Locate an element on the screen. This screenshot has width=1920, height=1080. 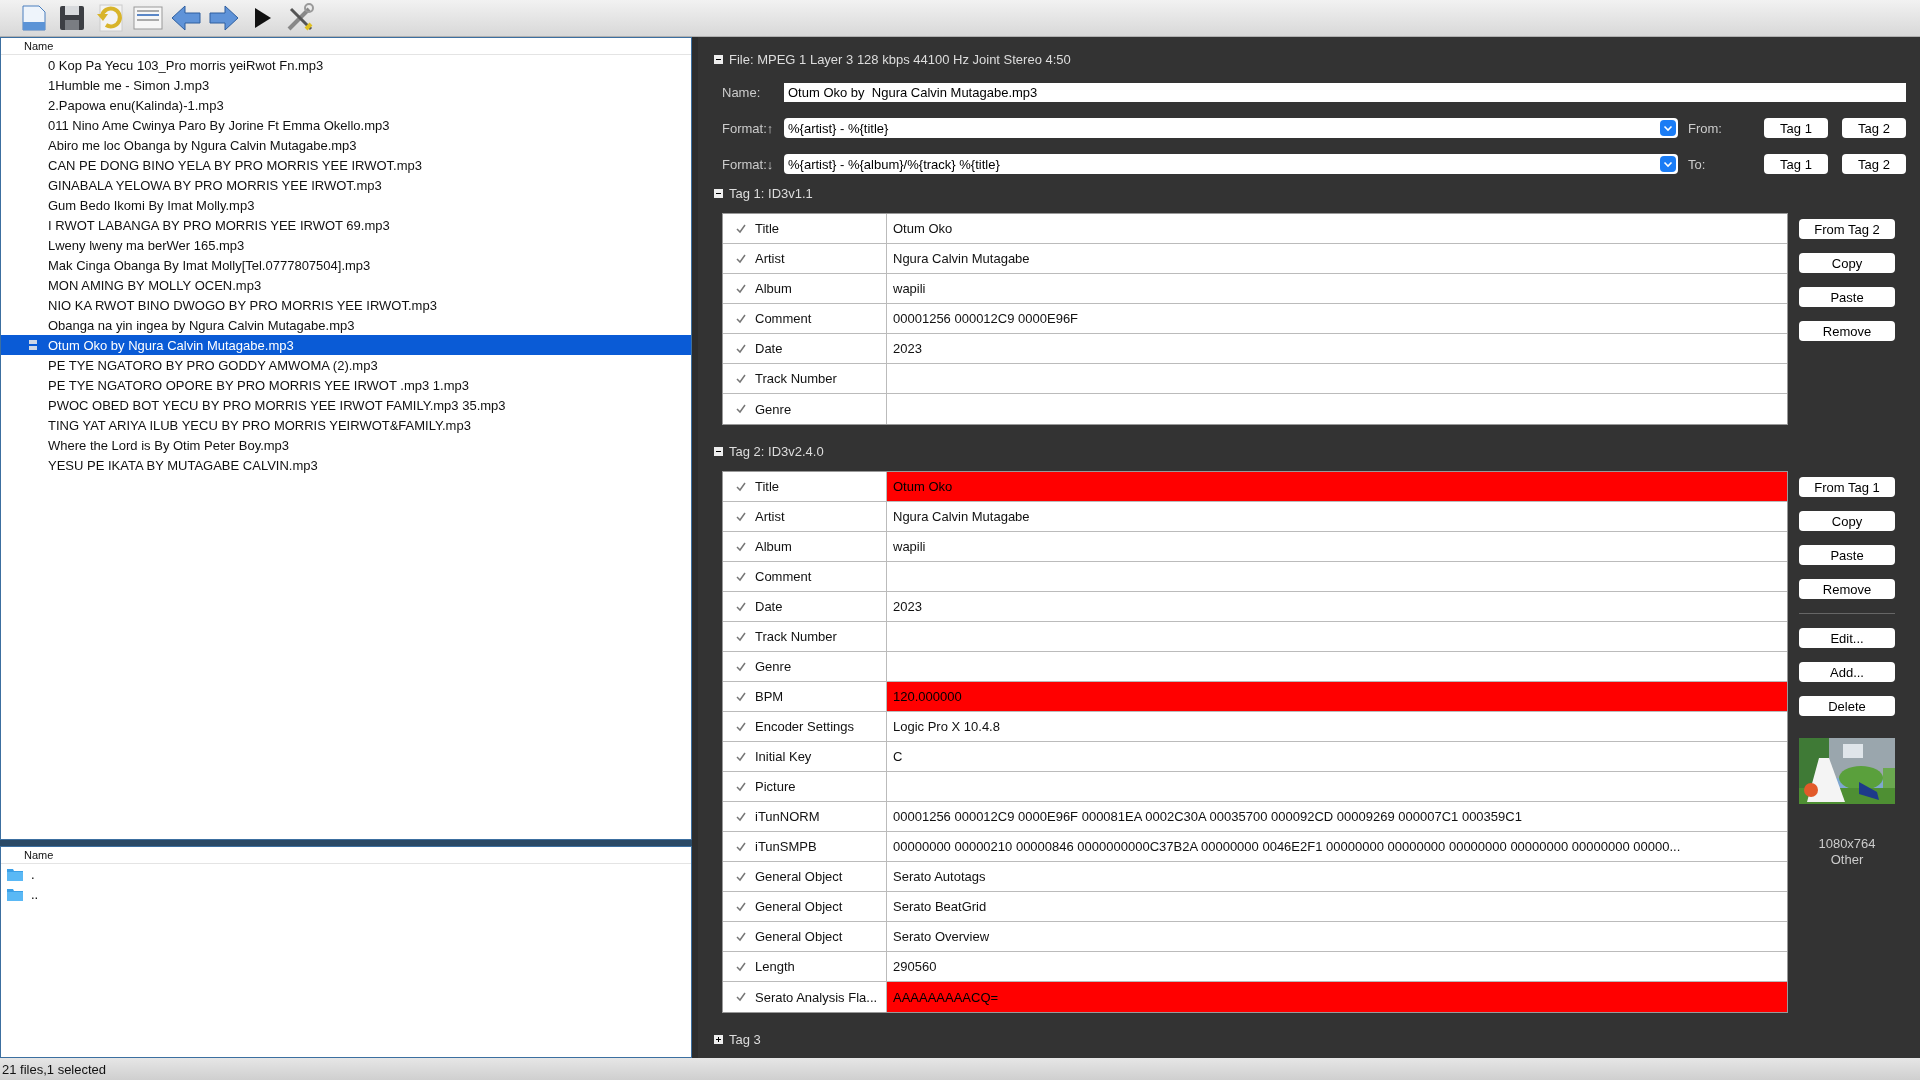
file-row: 011 Nino Ame Cwinya Paro By Jorine Ft Emma Okello.mp3 is located at coordinates (346, 125).